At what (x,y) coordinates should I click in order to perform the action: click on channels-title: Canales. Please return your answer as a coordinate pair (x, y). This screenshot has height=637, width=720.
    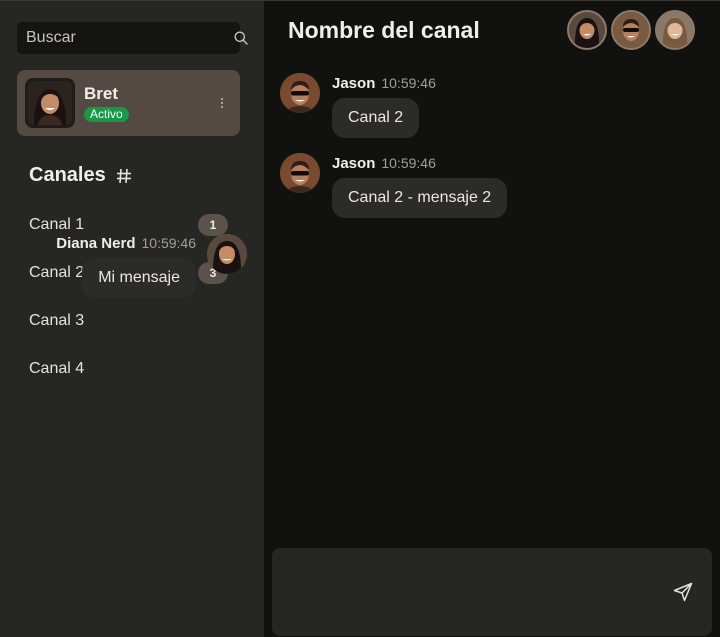
    Looking at the image, I should click on (67, 175).